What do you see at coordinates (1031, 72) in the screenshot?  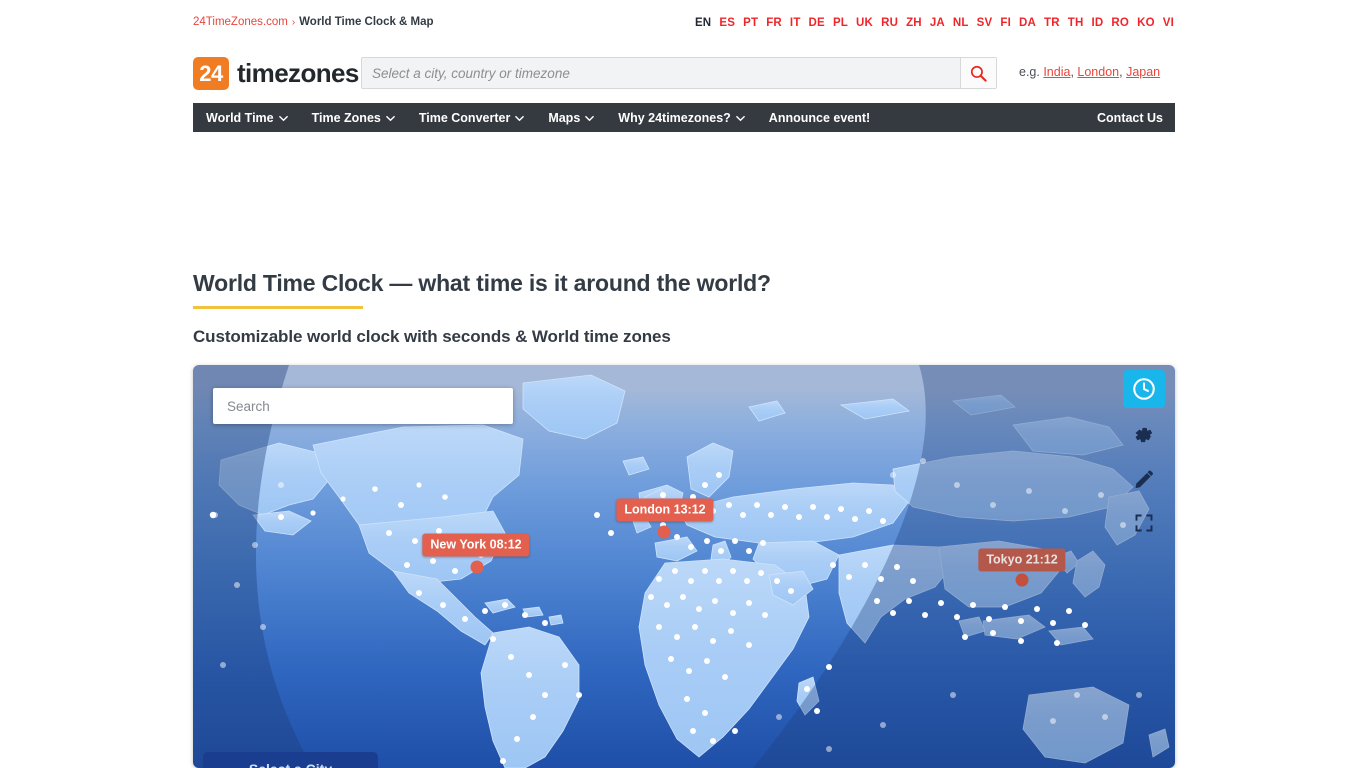 I see `examples-prefix: e.g.` at bounding box center [1031, 72].